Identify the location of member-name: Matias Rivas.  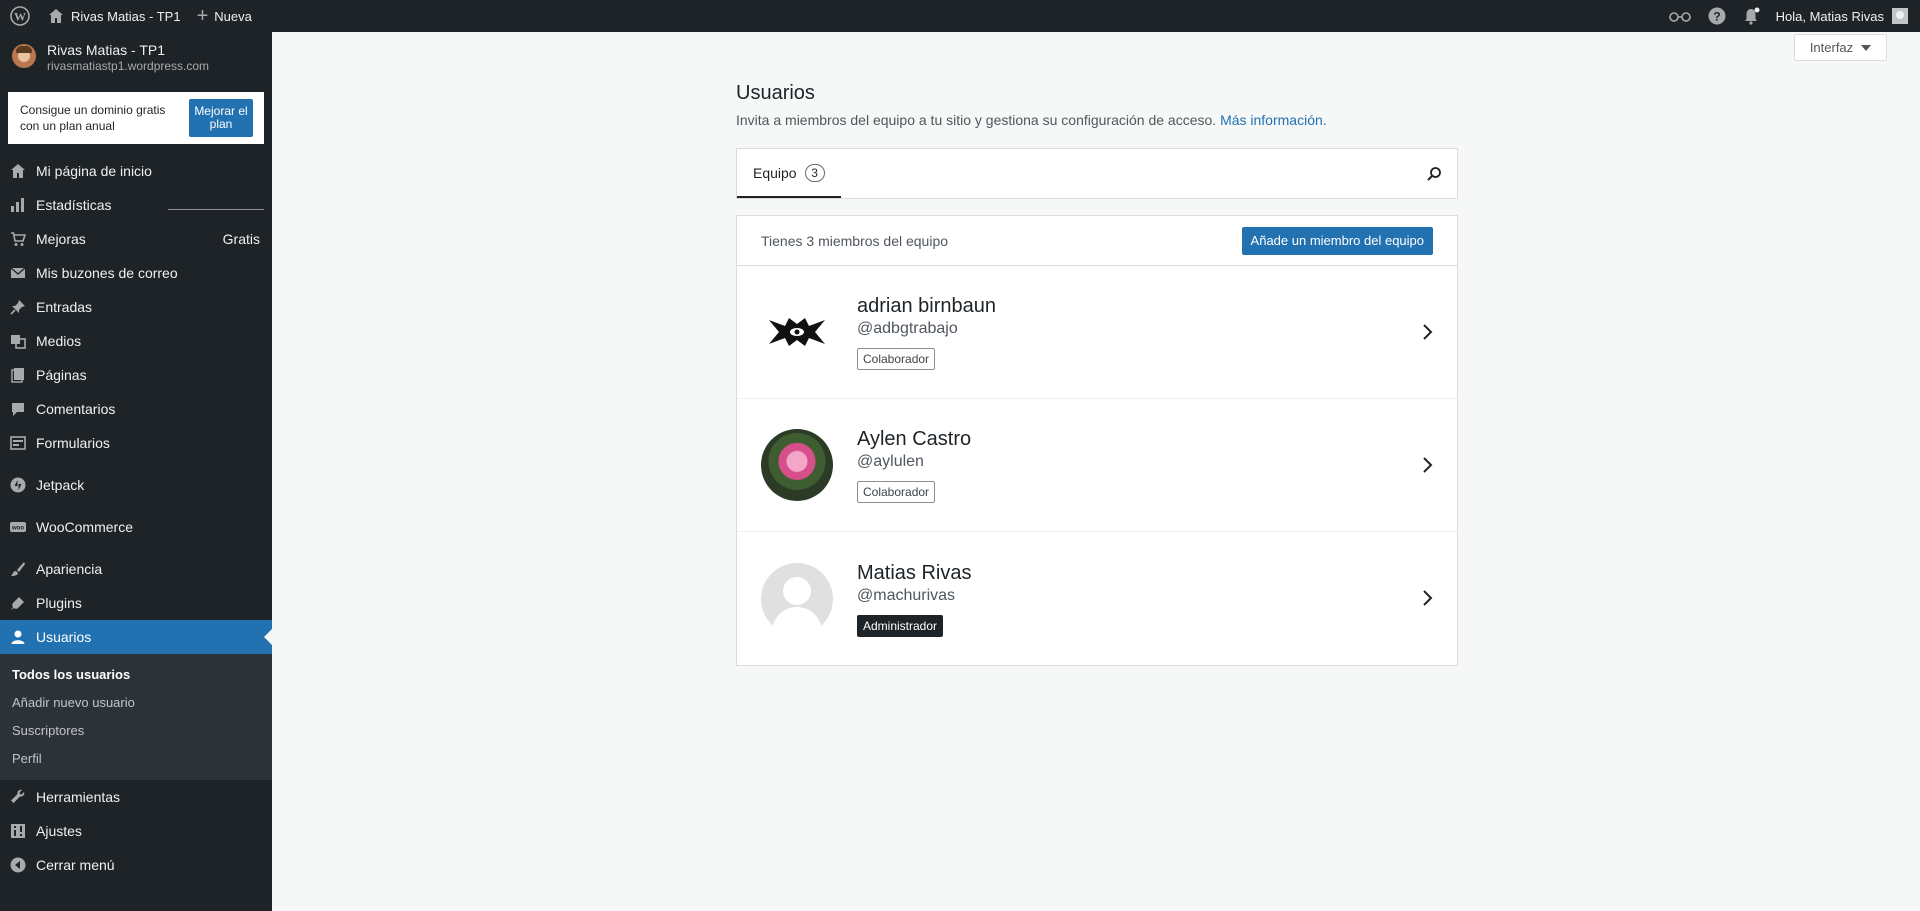
(914, 572).